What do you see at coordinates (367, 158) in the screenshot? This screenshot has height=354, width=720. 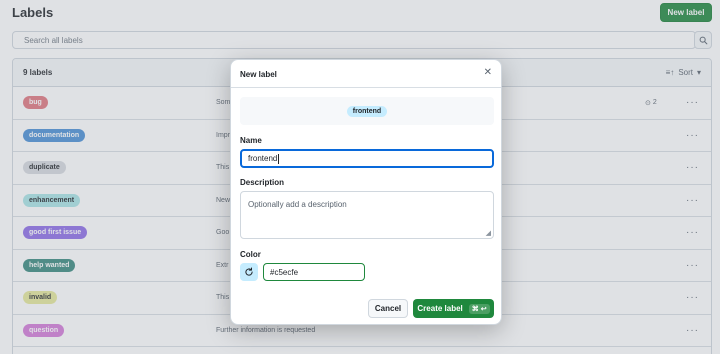 I see `name-input: frontend` at bounding box center [367, 158].